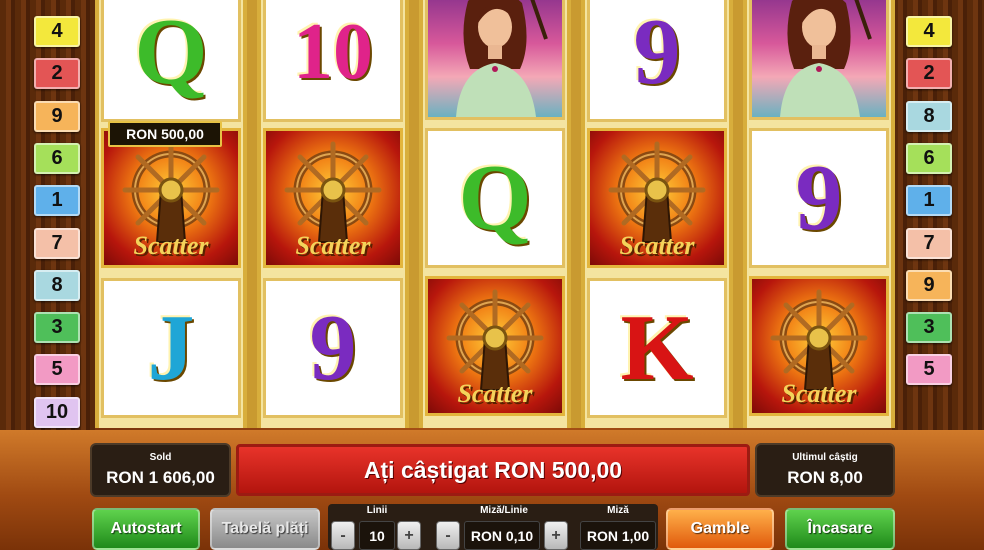  Describe the element at coordinates (720, 529) in the screenshot. I see `gamble-button: Gamble` at that location.